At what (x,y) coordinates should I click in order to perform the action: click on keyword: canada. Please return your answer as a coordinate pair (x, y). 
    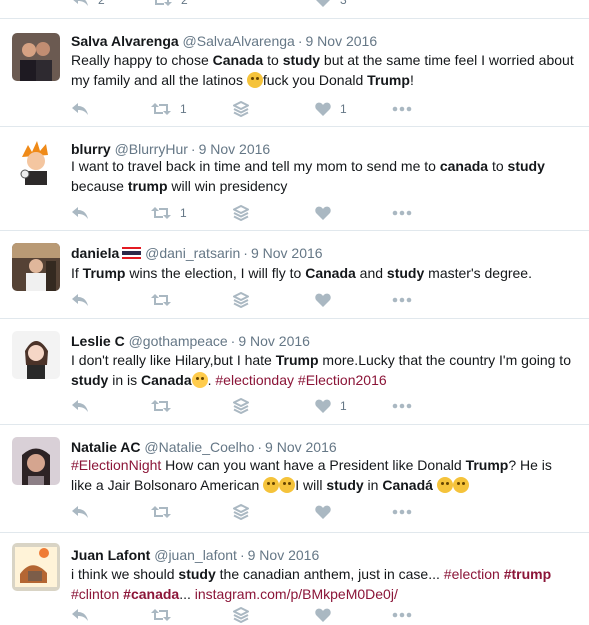
    Looking at the image, I should click on (464, 166).